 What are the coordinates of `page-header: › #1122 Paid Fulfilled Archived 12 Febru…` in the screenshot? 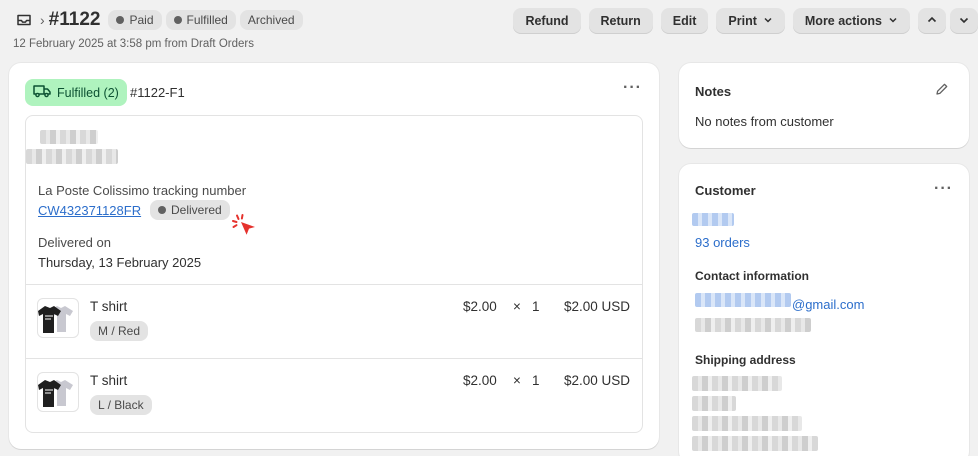 It's located at (489, 28).